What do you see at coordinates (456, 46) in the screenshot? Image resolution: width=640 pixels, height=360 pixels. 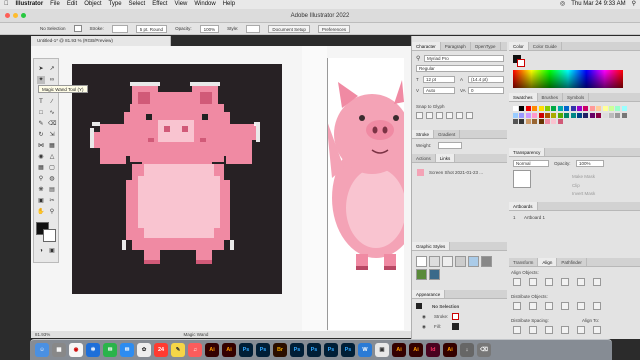 I see `tab-paragraph: Paragraph` at bounding box center [456, 46].